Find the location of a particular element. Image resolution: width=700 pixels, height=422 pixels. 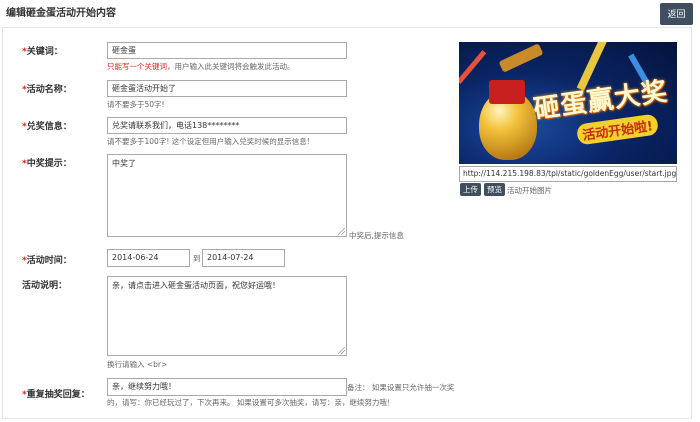

prize-info-input: 兑奖请联系我们，电话138******** is located at coordinates (227, 125).